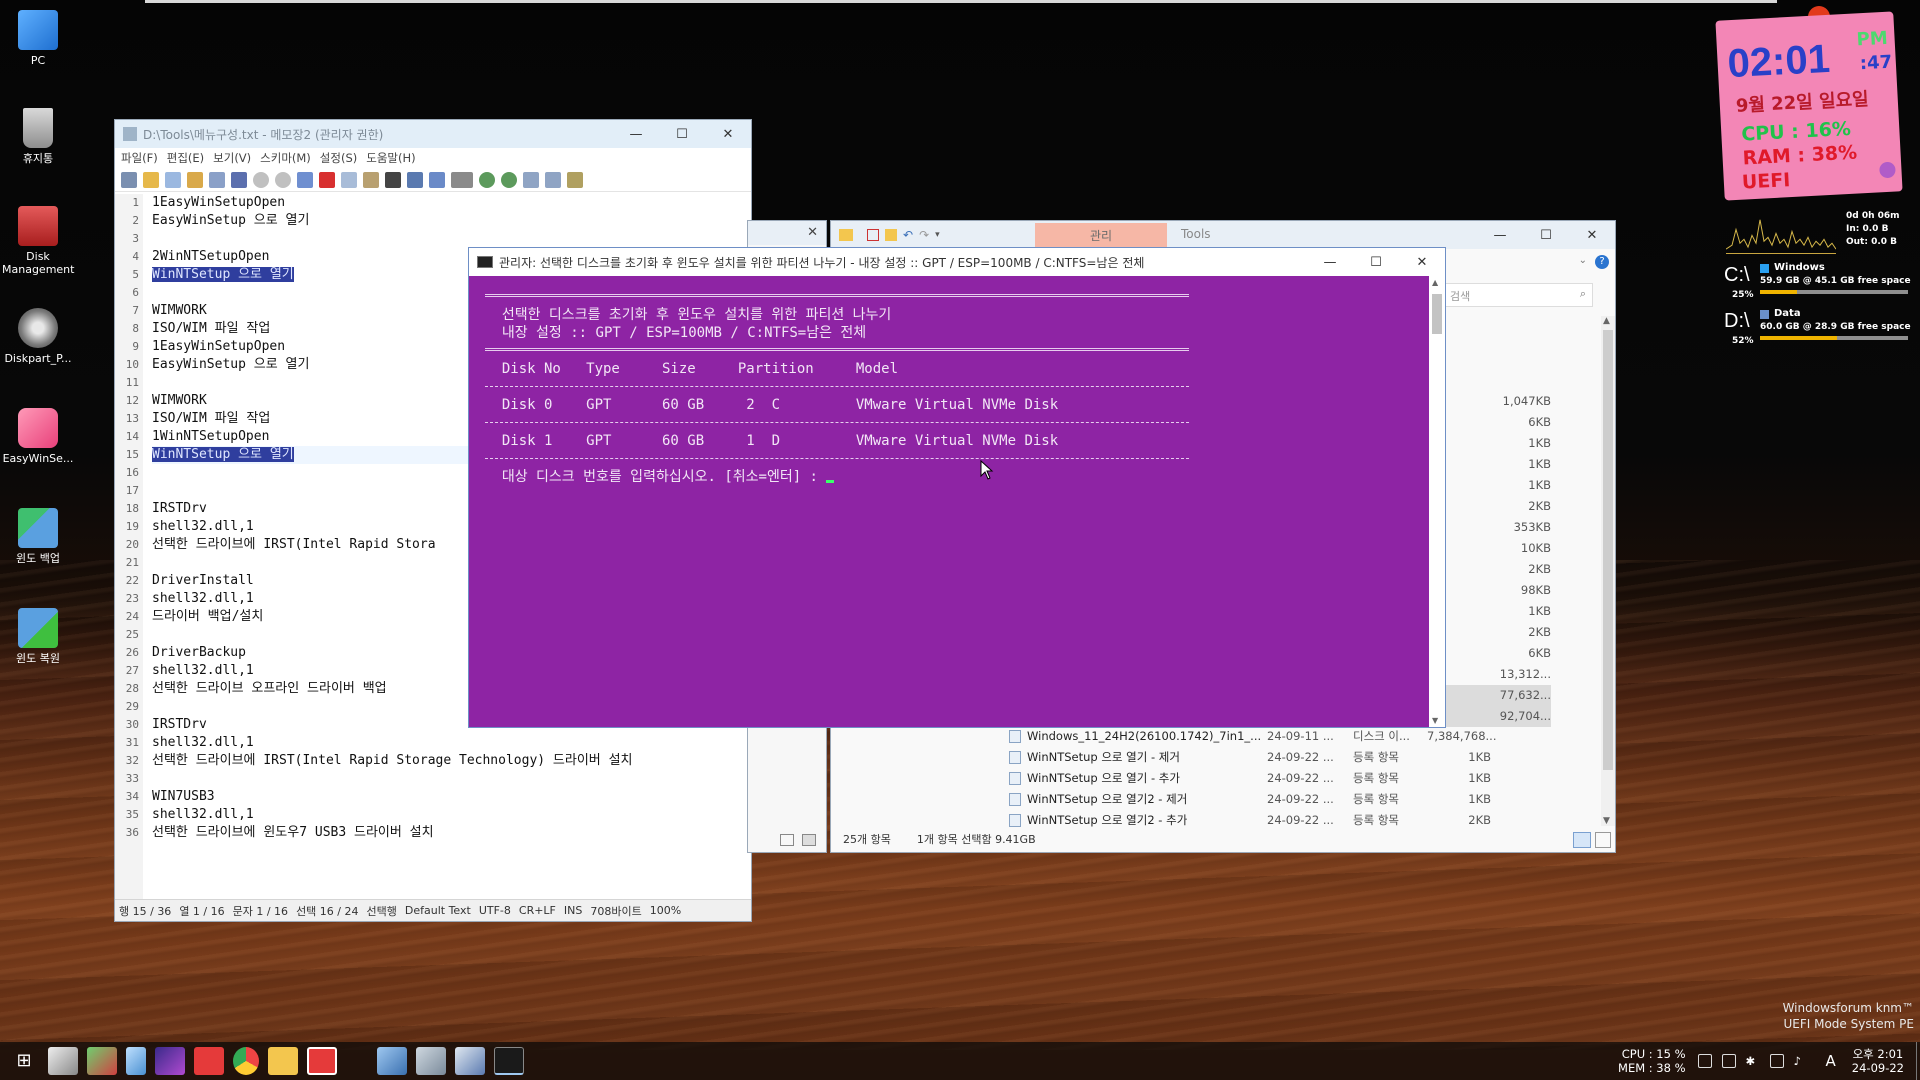 The image size is (1920, 1080). I want to click on taskbar-app-desktop-icon, so click(392, 1061).